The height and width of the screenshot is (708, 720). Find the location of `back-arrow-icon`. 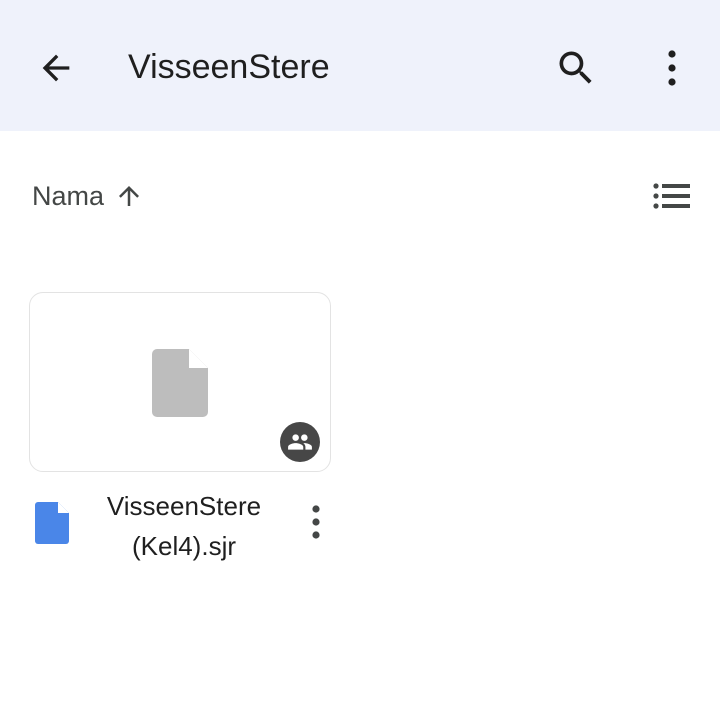

back-arrow-icon is located at coordinates (56, 68).